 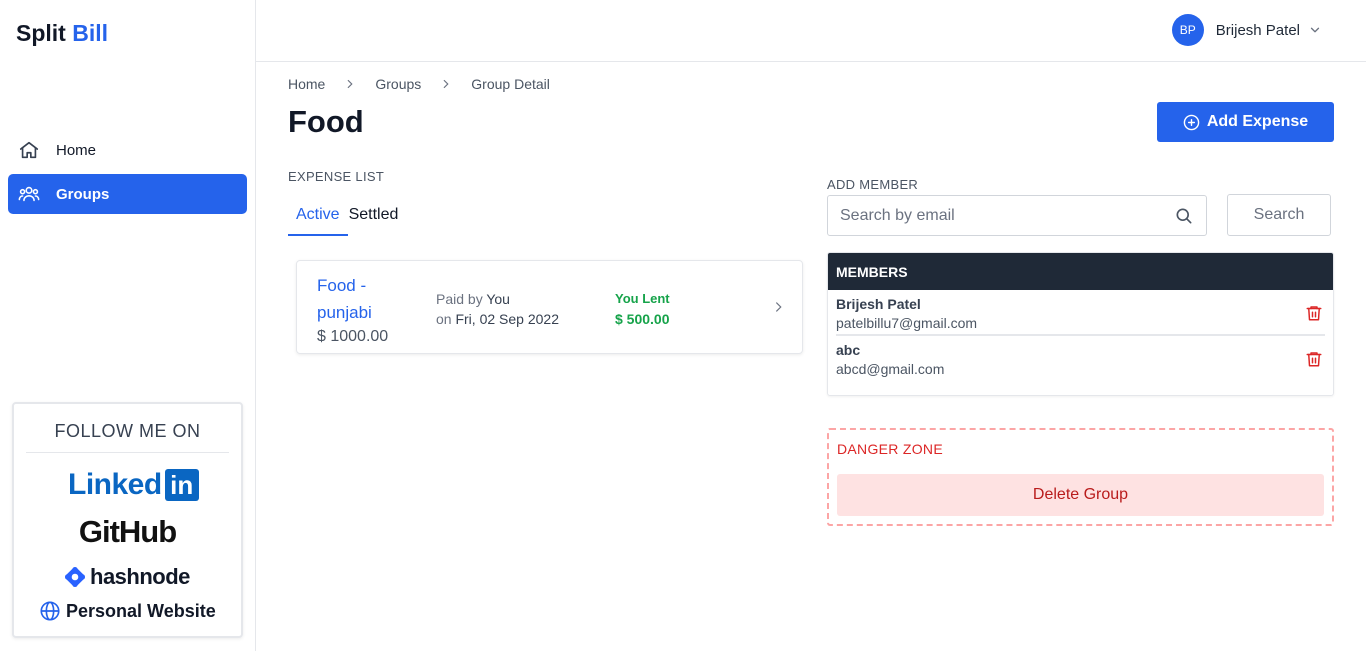 I want to click on expense-tabs: Active Settled, so click(x=347, y=217).